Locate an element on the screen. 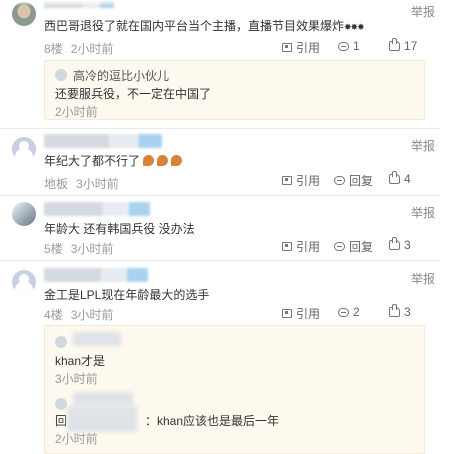 The image size is (449, 454). emoji-icon: ✸✸✸ is located at coordinates (354, 27).